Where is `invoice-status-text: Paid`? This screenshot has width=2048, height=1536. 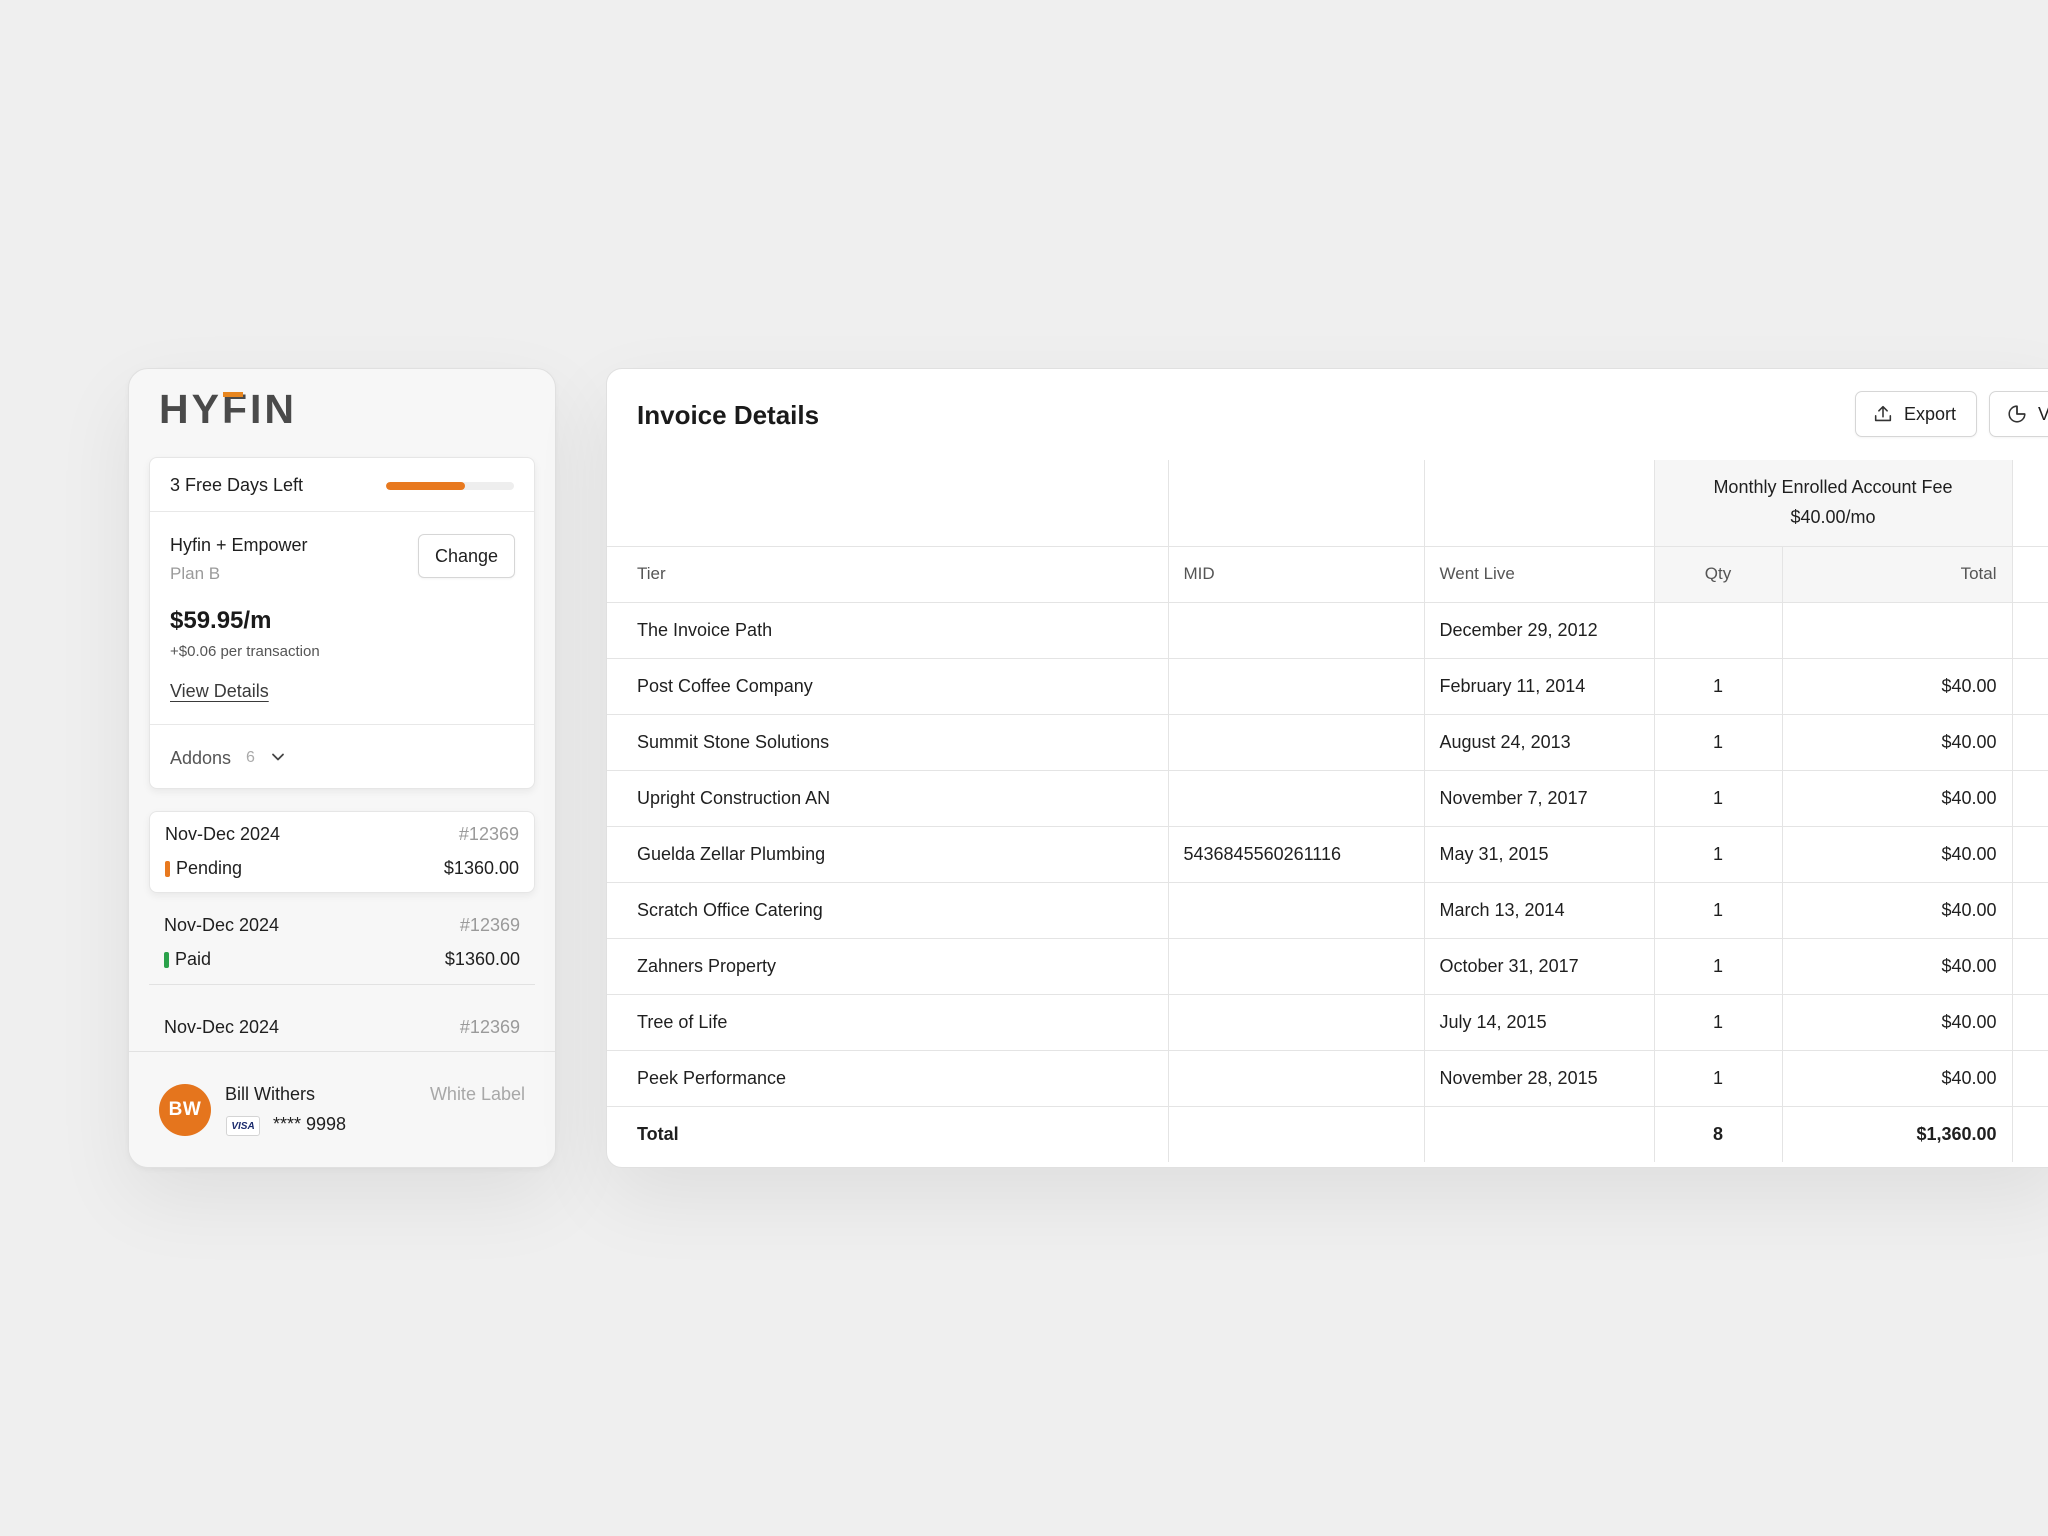 invoice-status-text: Paid is located at coordinates (193, 959).